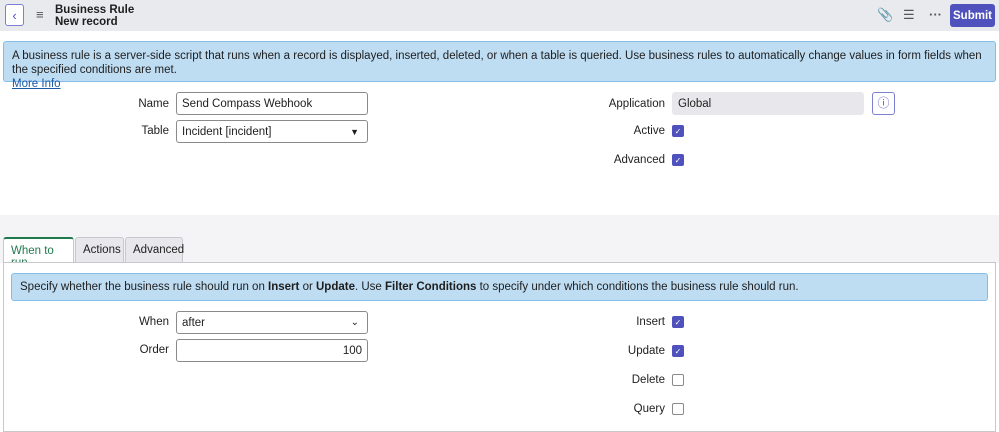 The image size is (999, 432). Describe the element at coordinates (272, 322) in the screenshot. I see `when-select: after ⌄` at that location.